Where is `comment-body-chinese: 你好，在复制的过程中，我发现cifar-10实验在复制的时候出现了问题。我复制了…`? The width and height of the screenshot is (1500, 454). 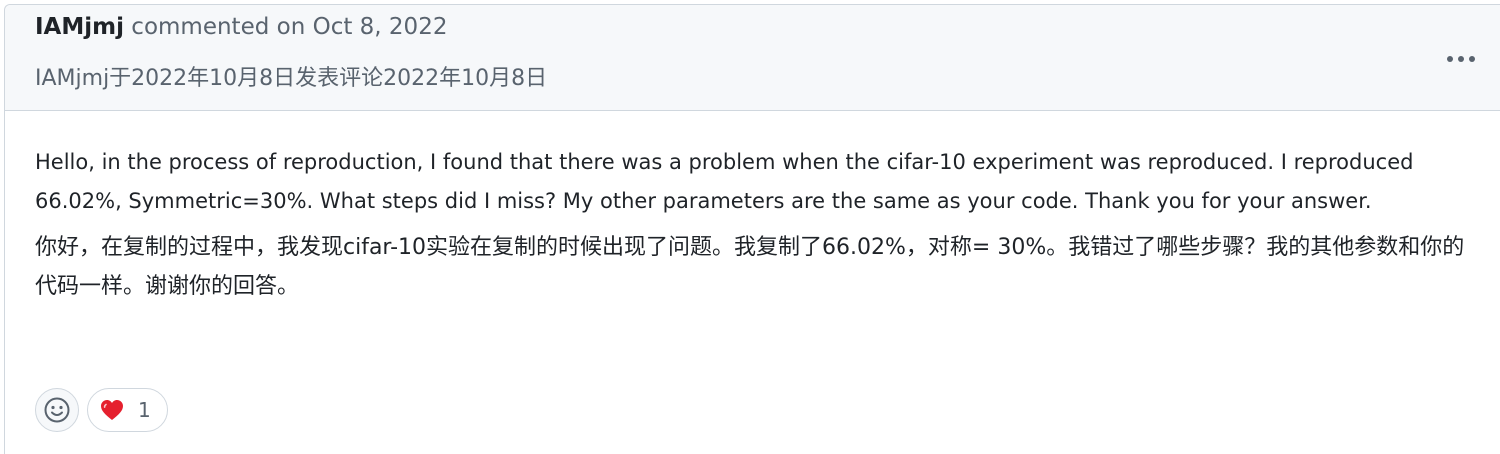
comment-body-chinese: 你好，在复制的过程中，我发现cifar-10实验在复制的时候出现了问题。我复制了… is located at coordinates (750, 267).